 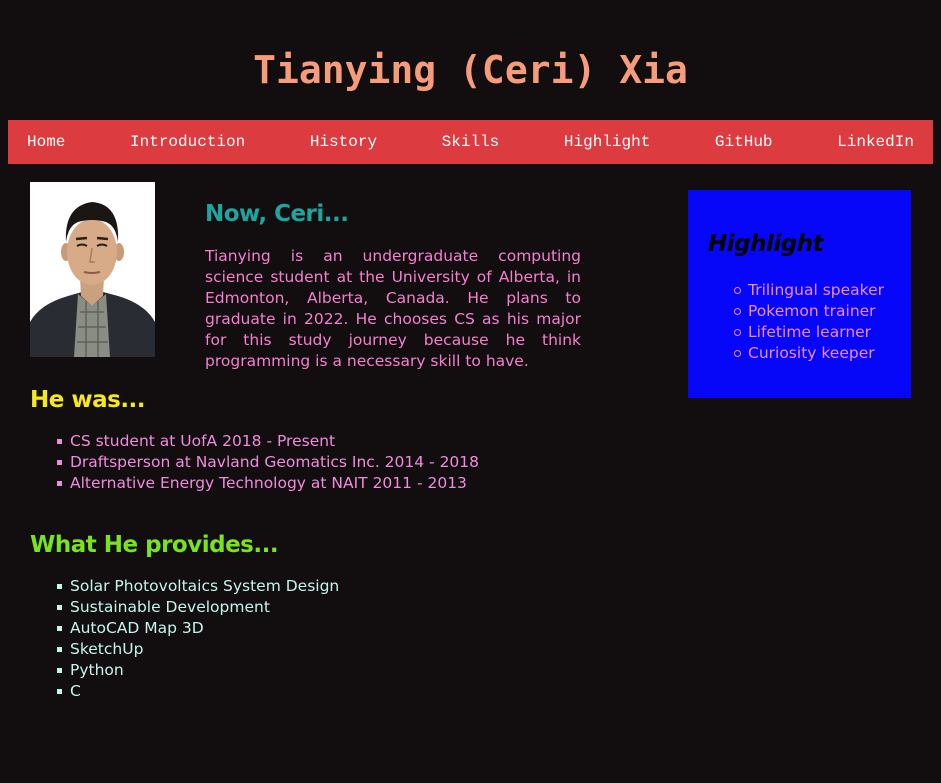 I want to click on skill-item: Sustainable Development, so click(x=197, y=607).